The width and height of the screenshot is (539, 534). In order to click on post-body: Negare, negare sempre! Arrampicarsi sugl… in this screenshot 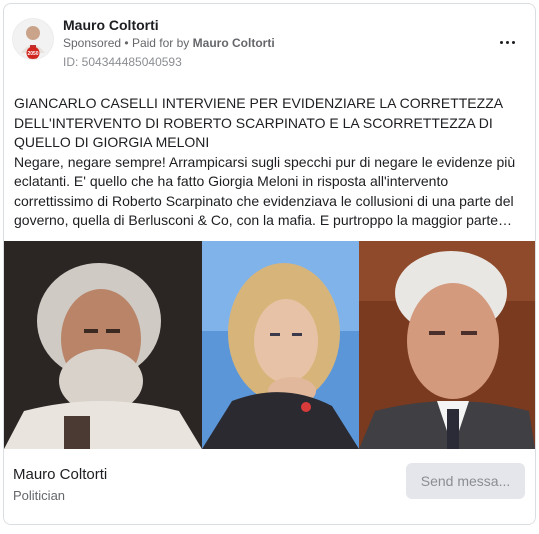, I will do `click(265, 191)`.